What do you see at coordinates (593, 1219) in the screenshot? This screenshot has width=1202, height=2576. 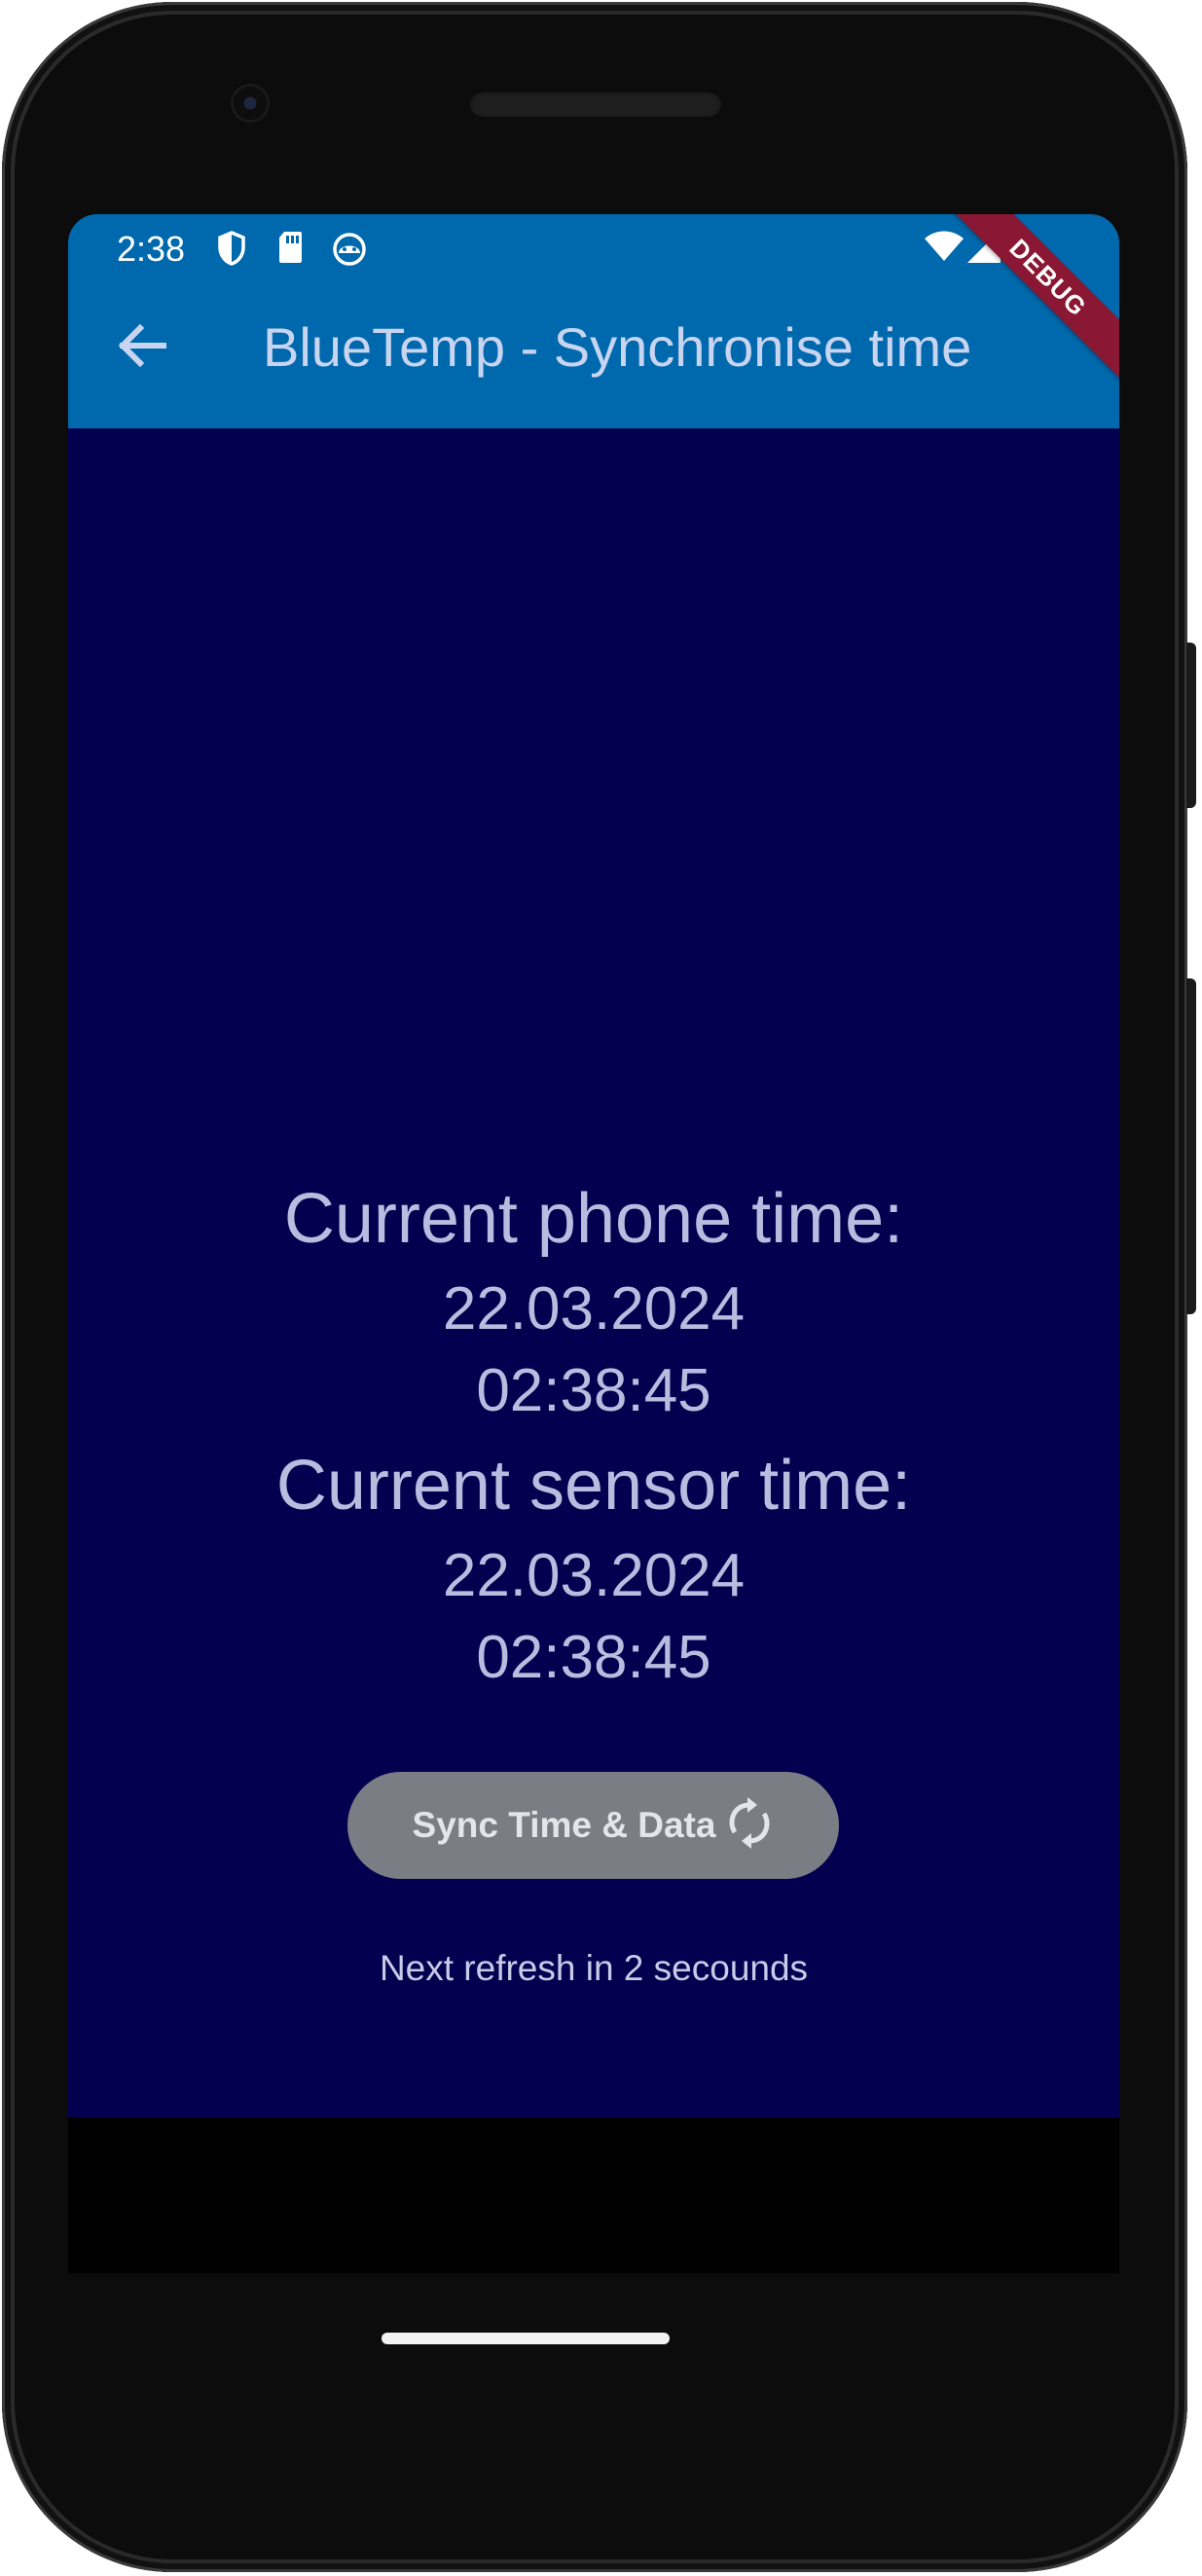 I see `phone-time-heading: Current phone time:` at bounding box center [593, 1219].